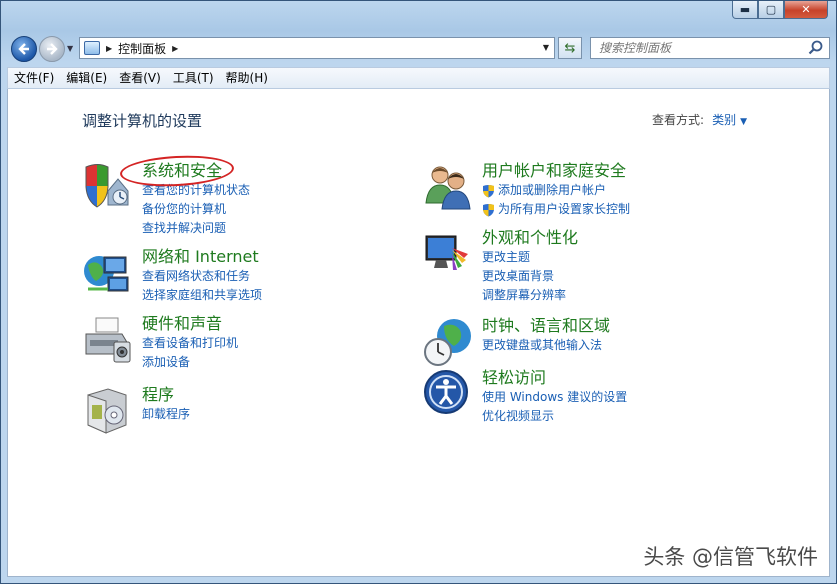 The height and width of the screenshot is (584, 837). Describe the element at coordinates (771, 10) in the screenshot. I see `maximize-button: ▢` at that location.